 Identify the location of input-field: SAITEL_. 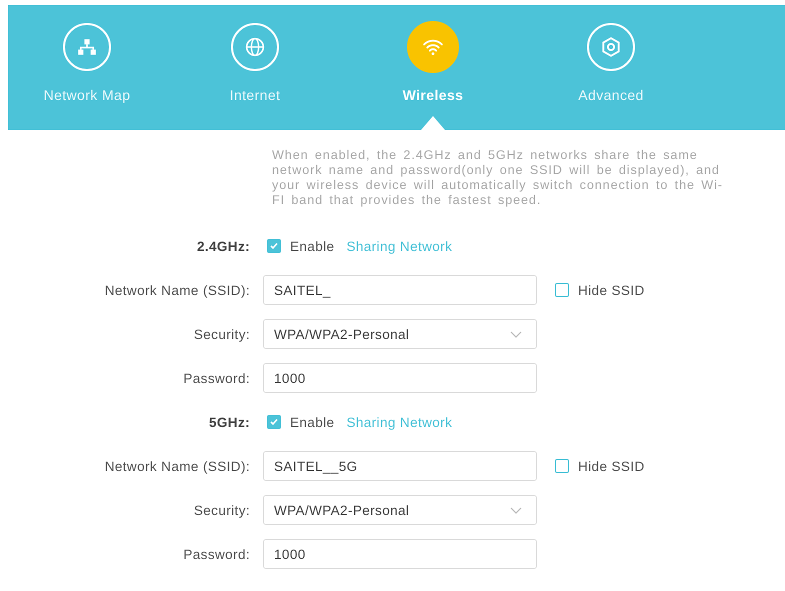
(400, 290).